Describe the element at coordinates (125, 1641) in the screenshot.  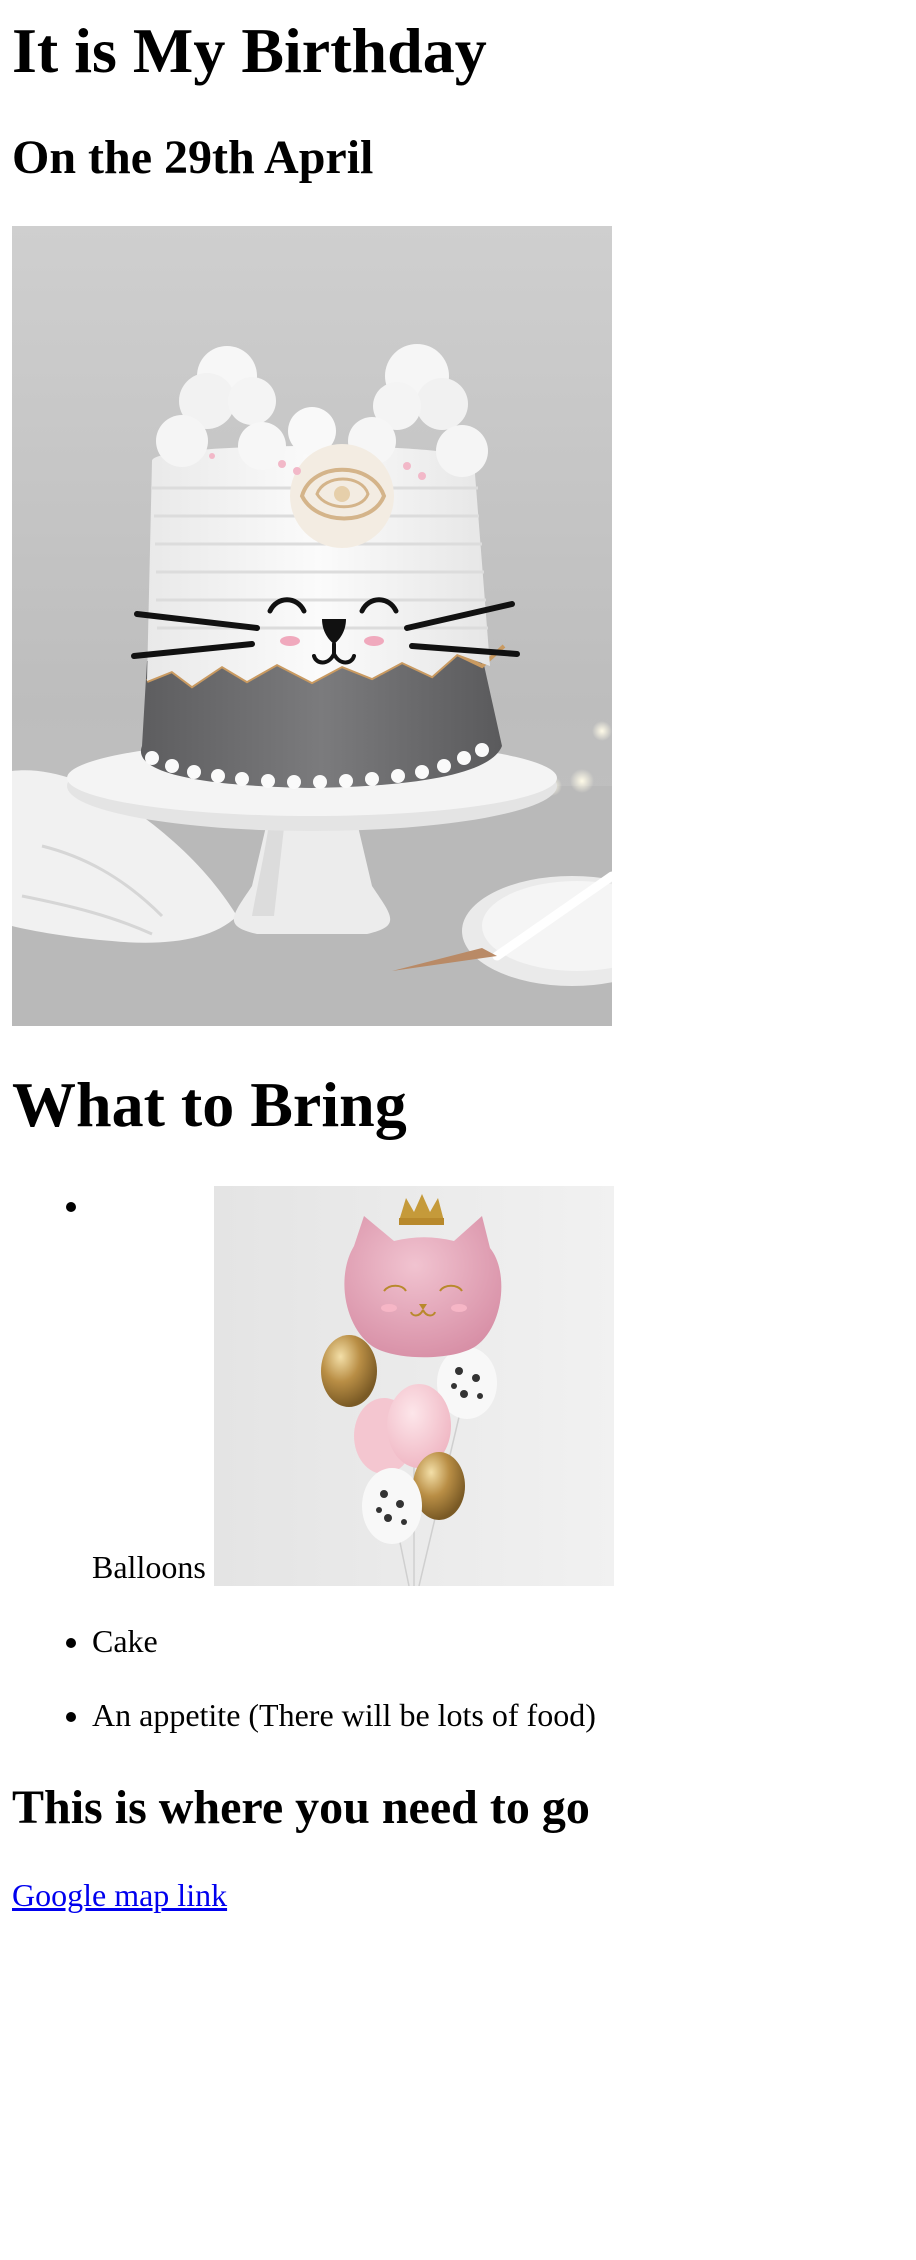
I see `list-item-label: Cake` at that location.